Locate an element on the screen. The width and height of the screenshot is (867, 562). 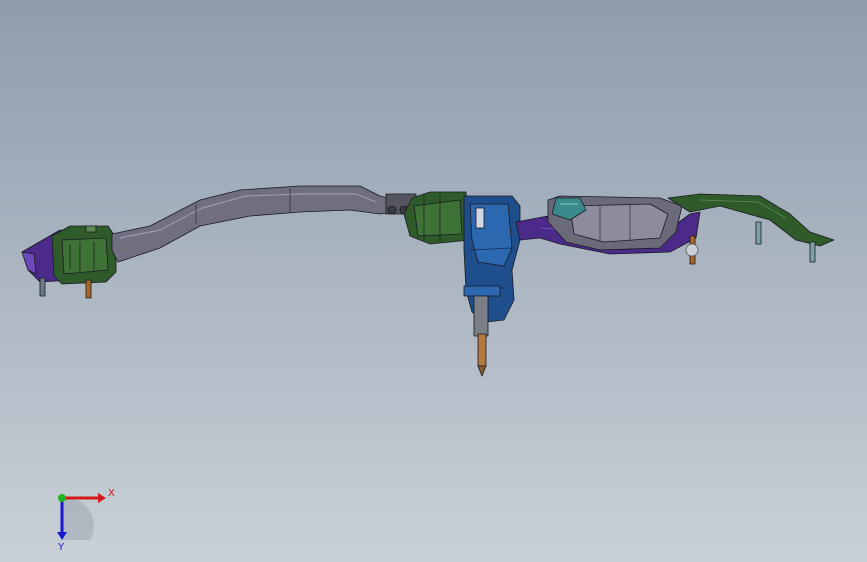
left-bracket is located at coordinates (84, 255).